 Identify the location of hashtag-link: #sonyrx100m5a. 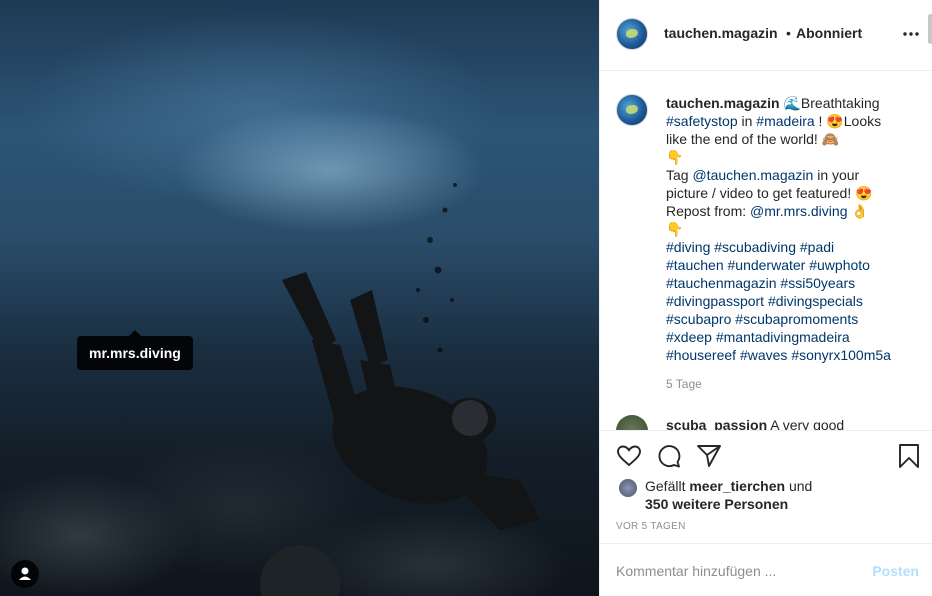
(841, 355).